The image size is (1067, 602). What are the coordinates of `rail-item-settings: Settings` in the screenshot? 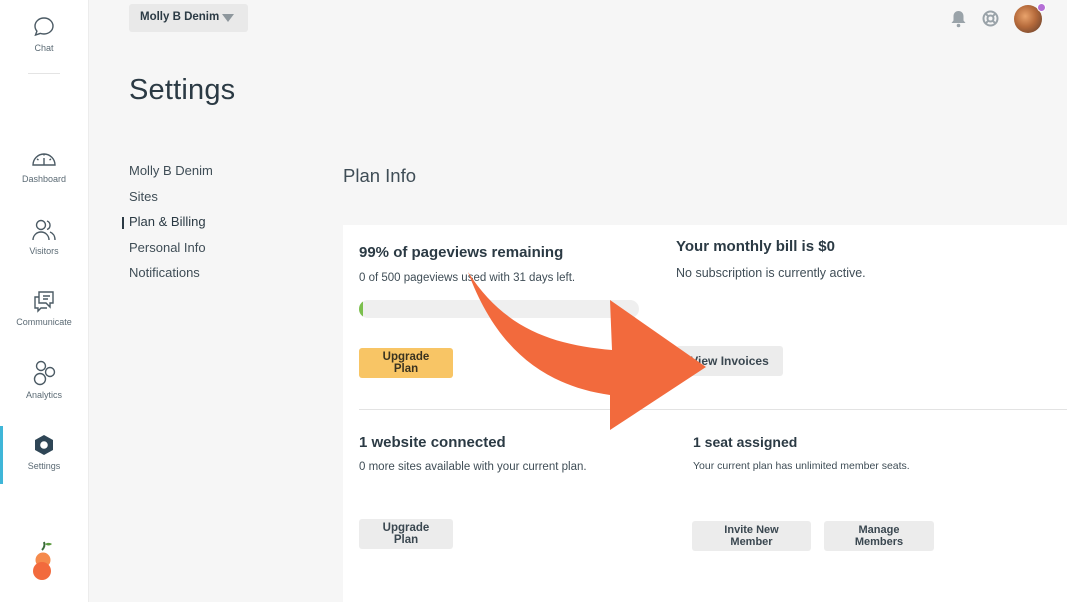 It's located at (44, 452).